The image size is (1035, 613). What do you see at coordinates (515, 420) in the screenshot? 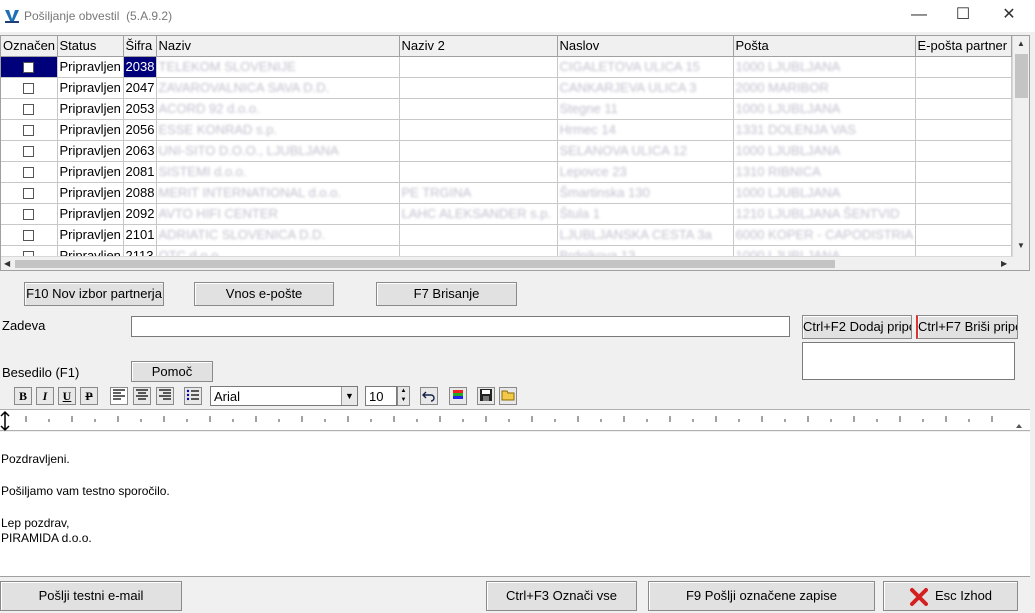
I see `ruler` at bounding box center [515, 420].